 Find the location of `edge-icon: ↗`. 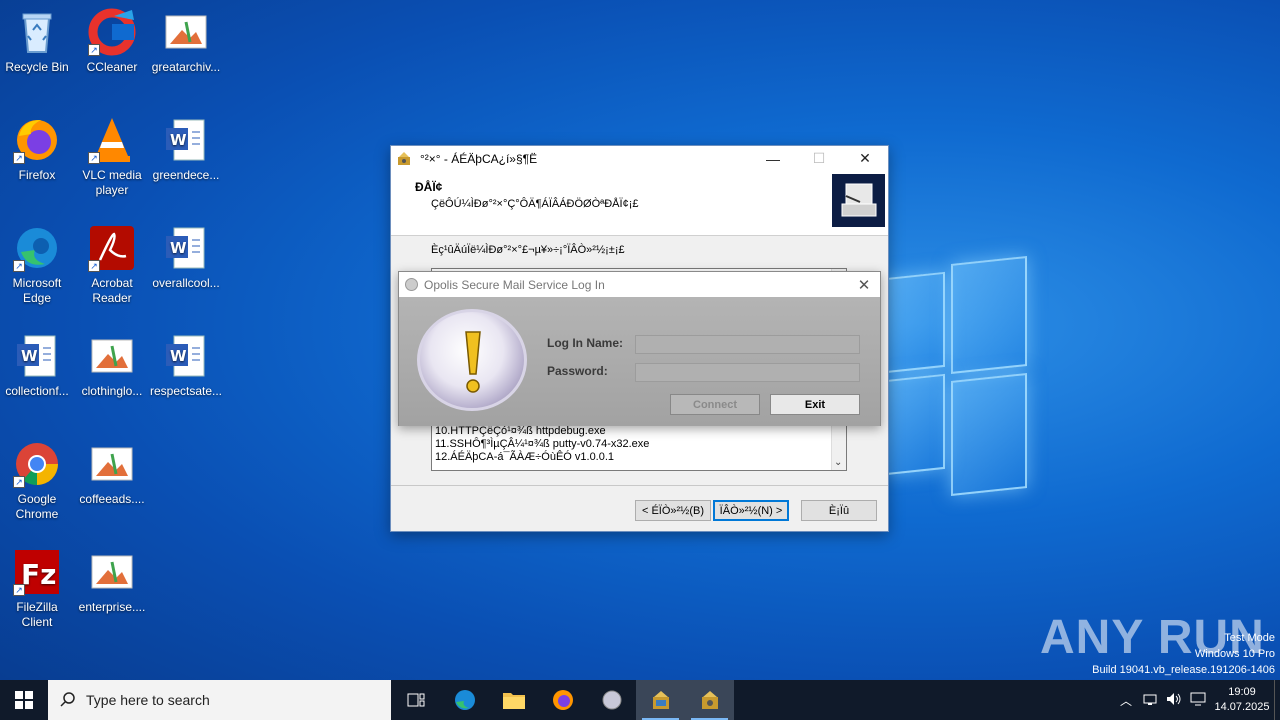

edge-icon: ↗ is located at coordinates (37, 248).